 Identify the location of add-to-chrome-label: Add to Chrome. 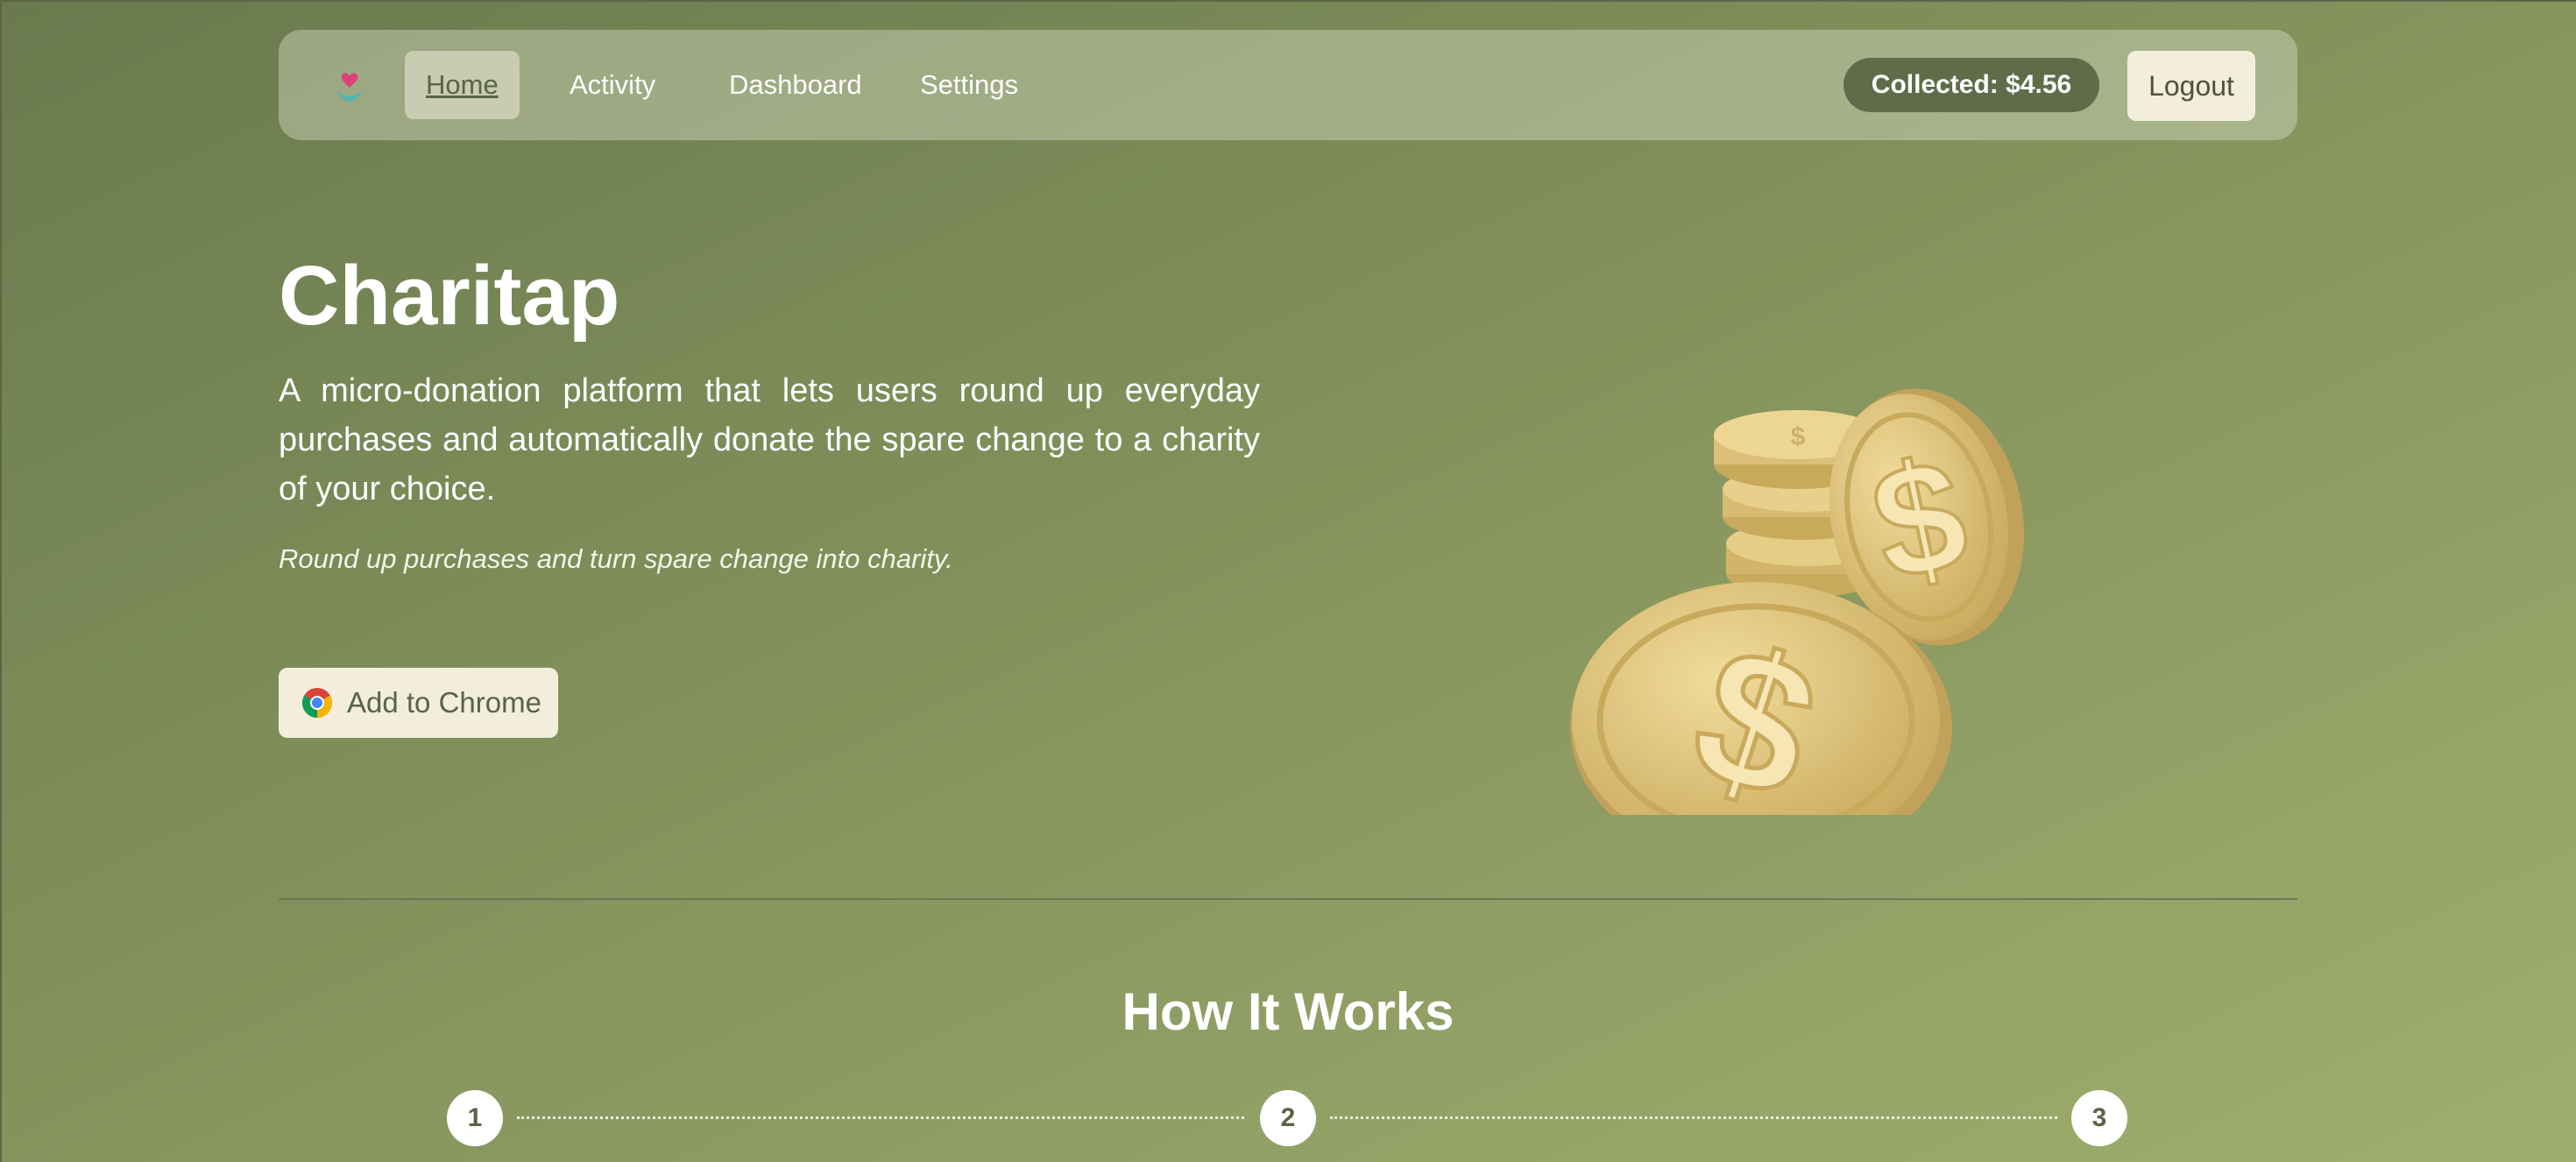
(444, 702).